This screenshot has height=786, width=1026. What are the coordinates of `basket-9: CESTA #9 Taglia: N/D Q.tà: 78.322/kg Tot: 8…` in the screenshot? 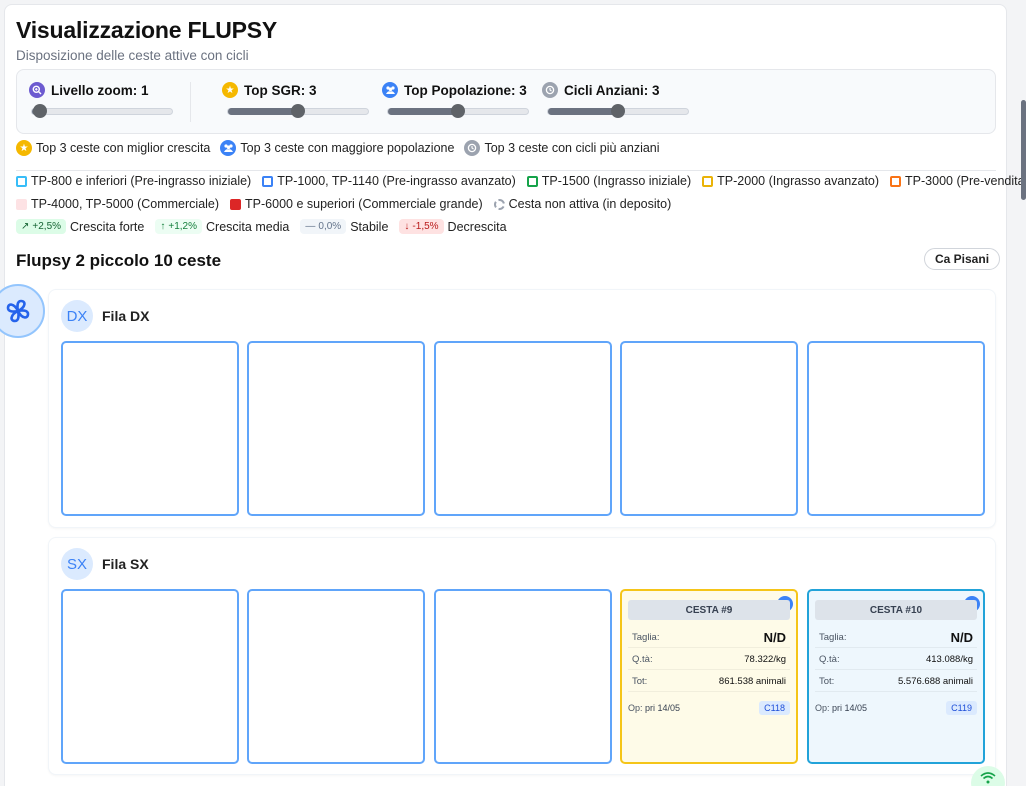 It's located at (709, 676).